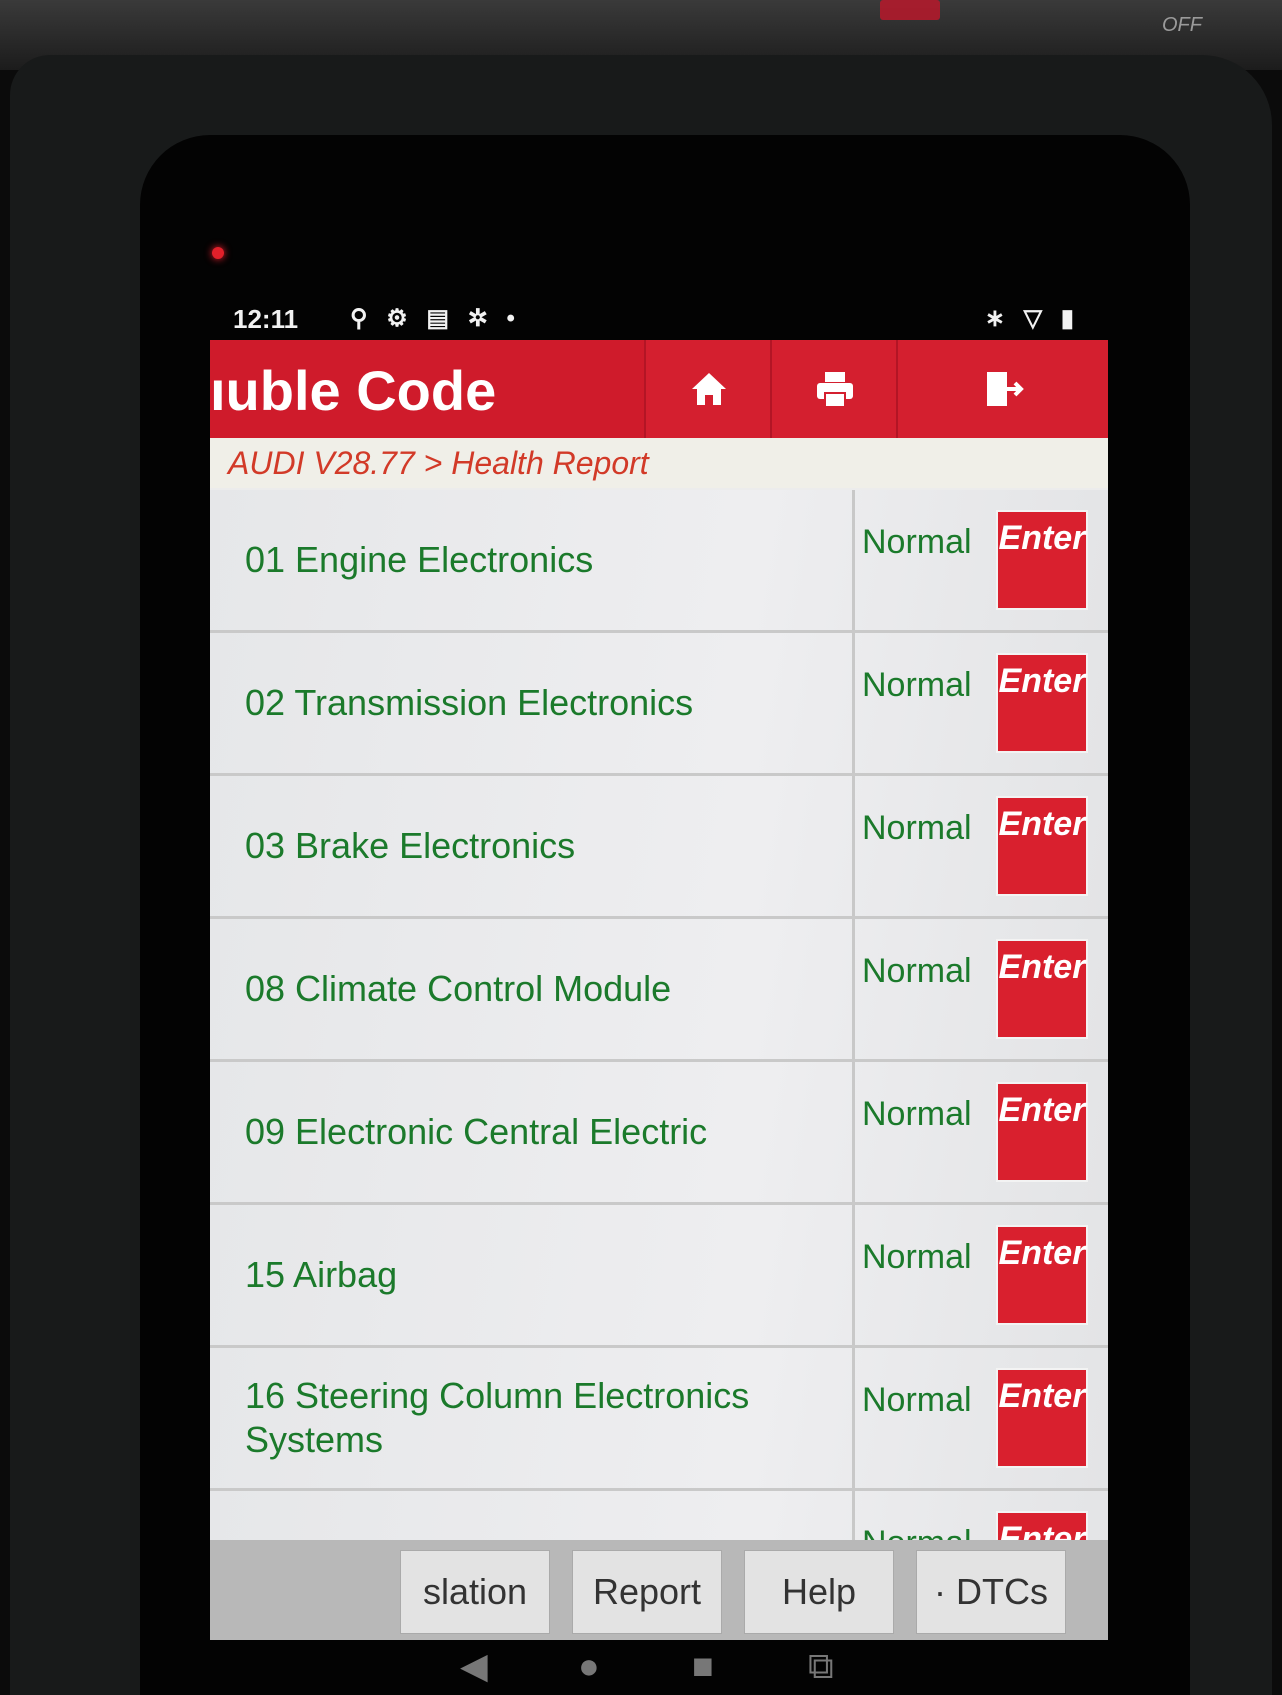 This screenshot has width=1282, height=1695. I want to click on indicator-light, so click(910, 10).